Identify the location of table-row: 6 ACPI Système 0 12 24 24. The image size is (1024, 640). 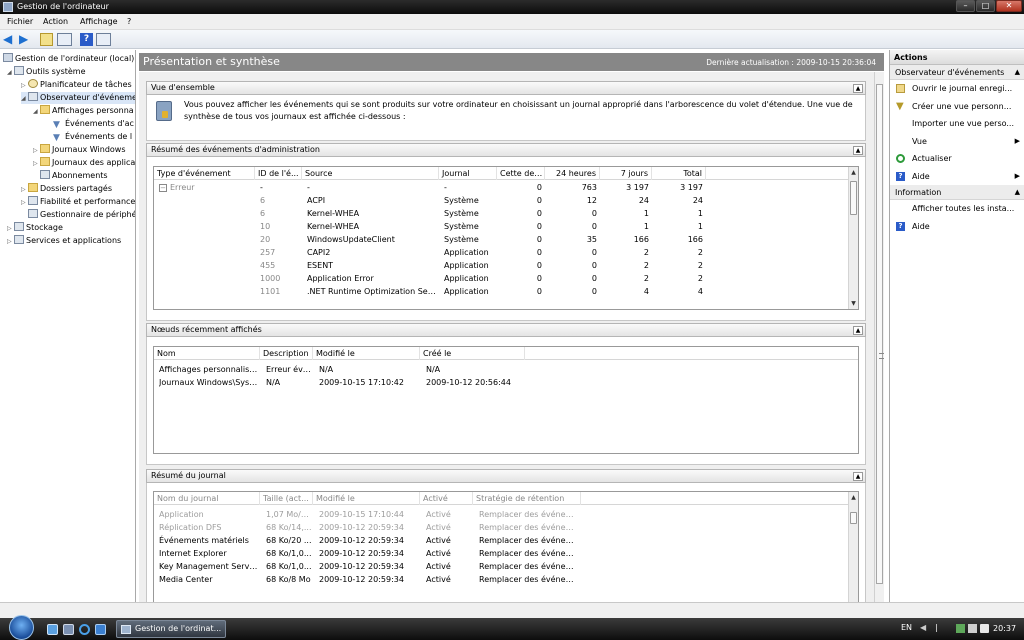
(502, 200).